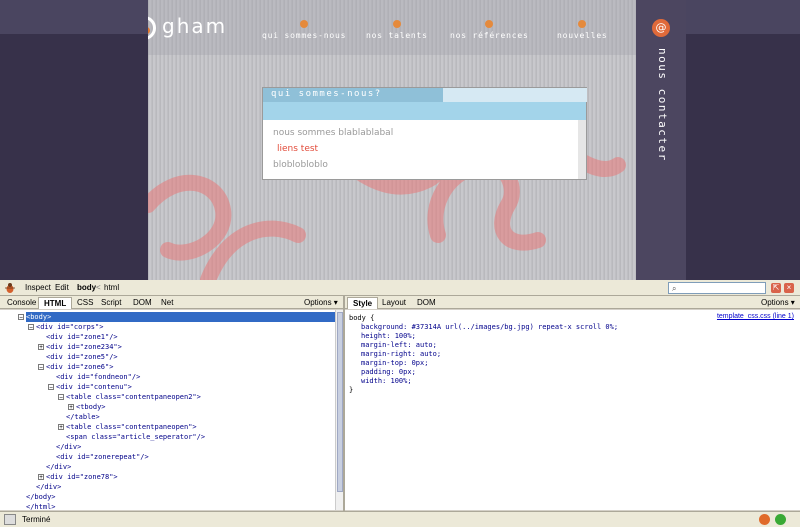  Describe the element at coordinates (94, 387) in the screenshot. I see `html-tree-node: <div id="contenu">` at that location.